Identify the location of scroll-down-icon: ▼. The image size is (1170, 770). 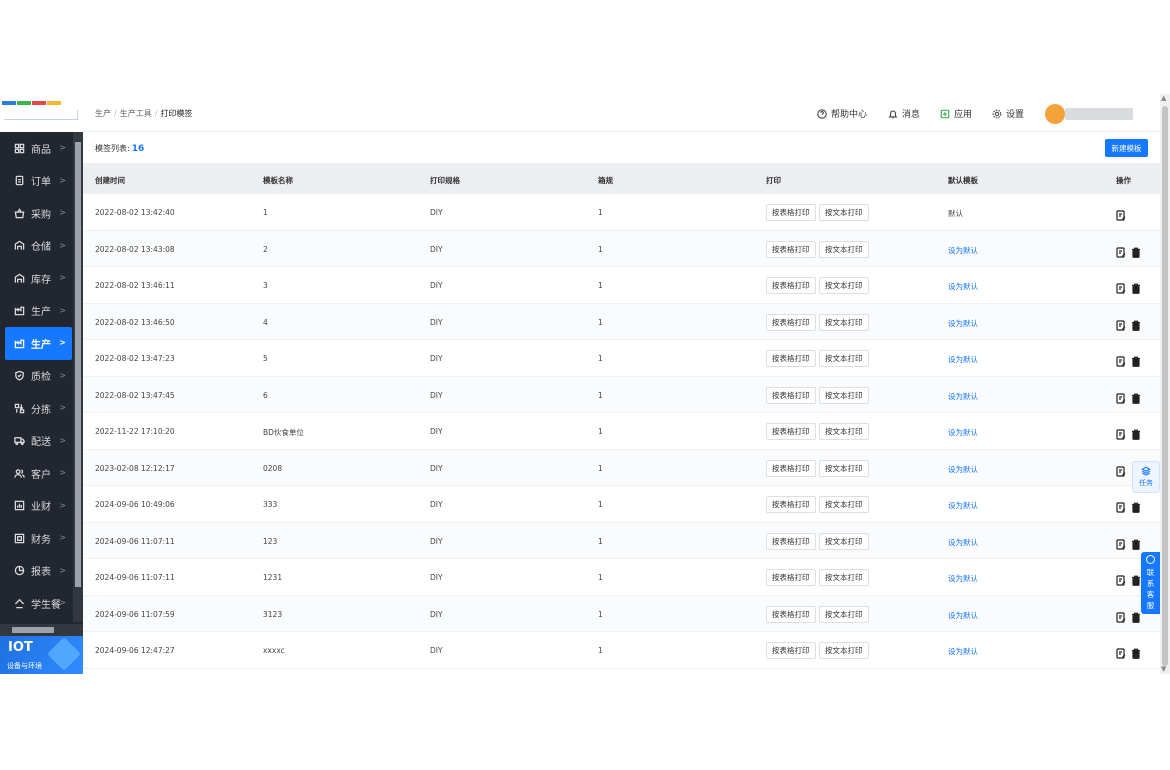
(1163, 669).